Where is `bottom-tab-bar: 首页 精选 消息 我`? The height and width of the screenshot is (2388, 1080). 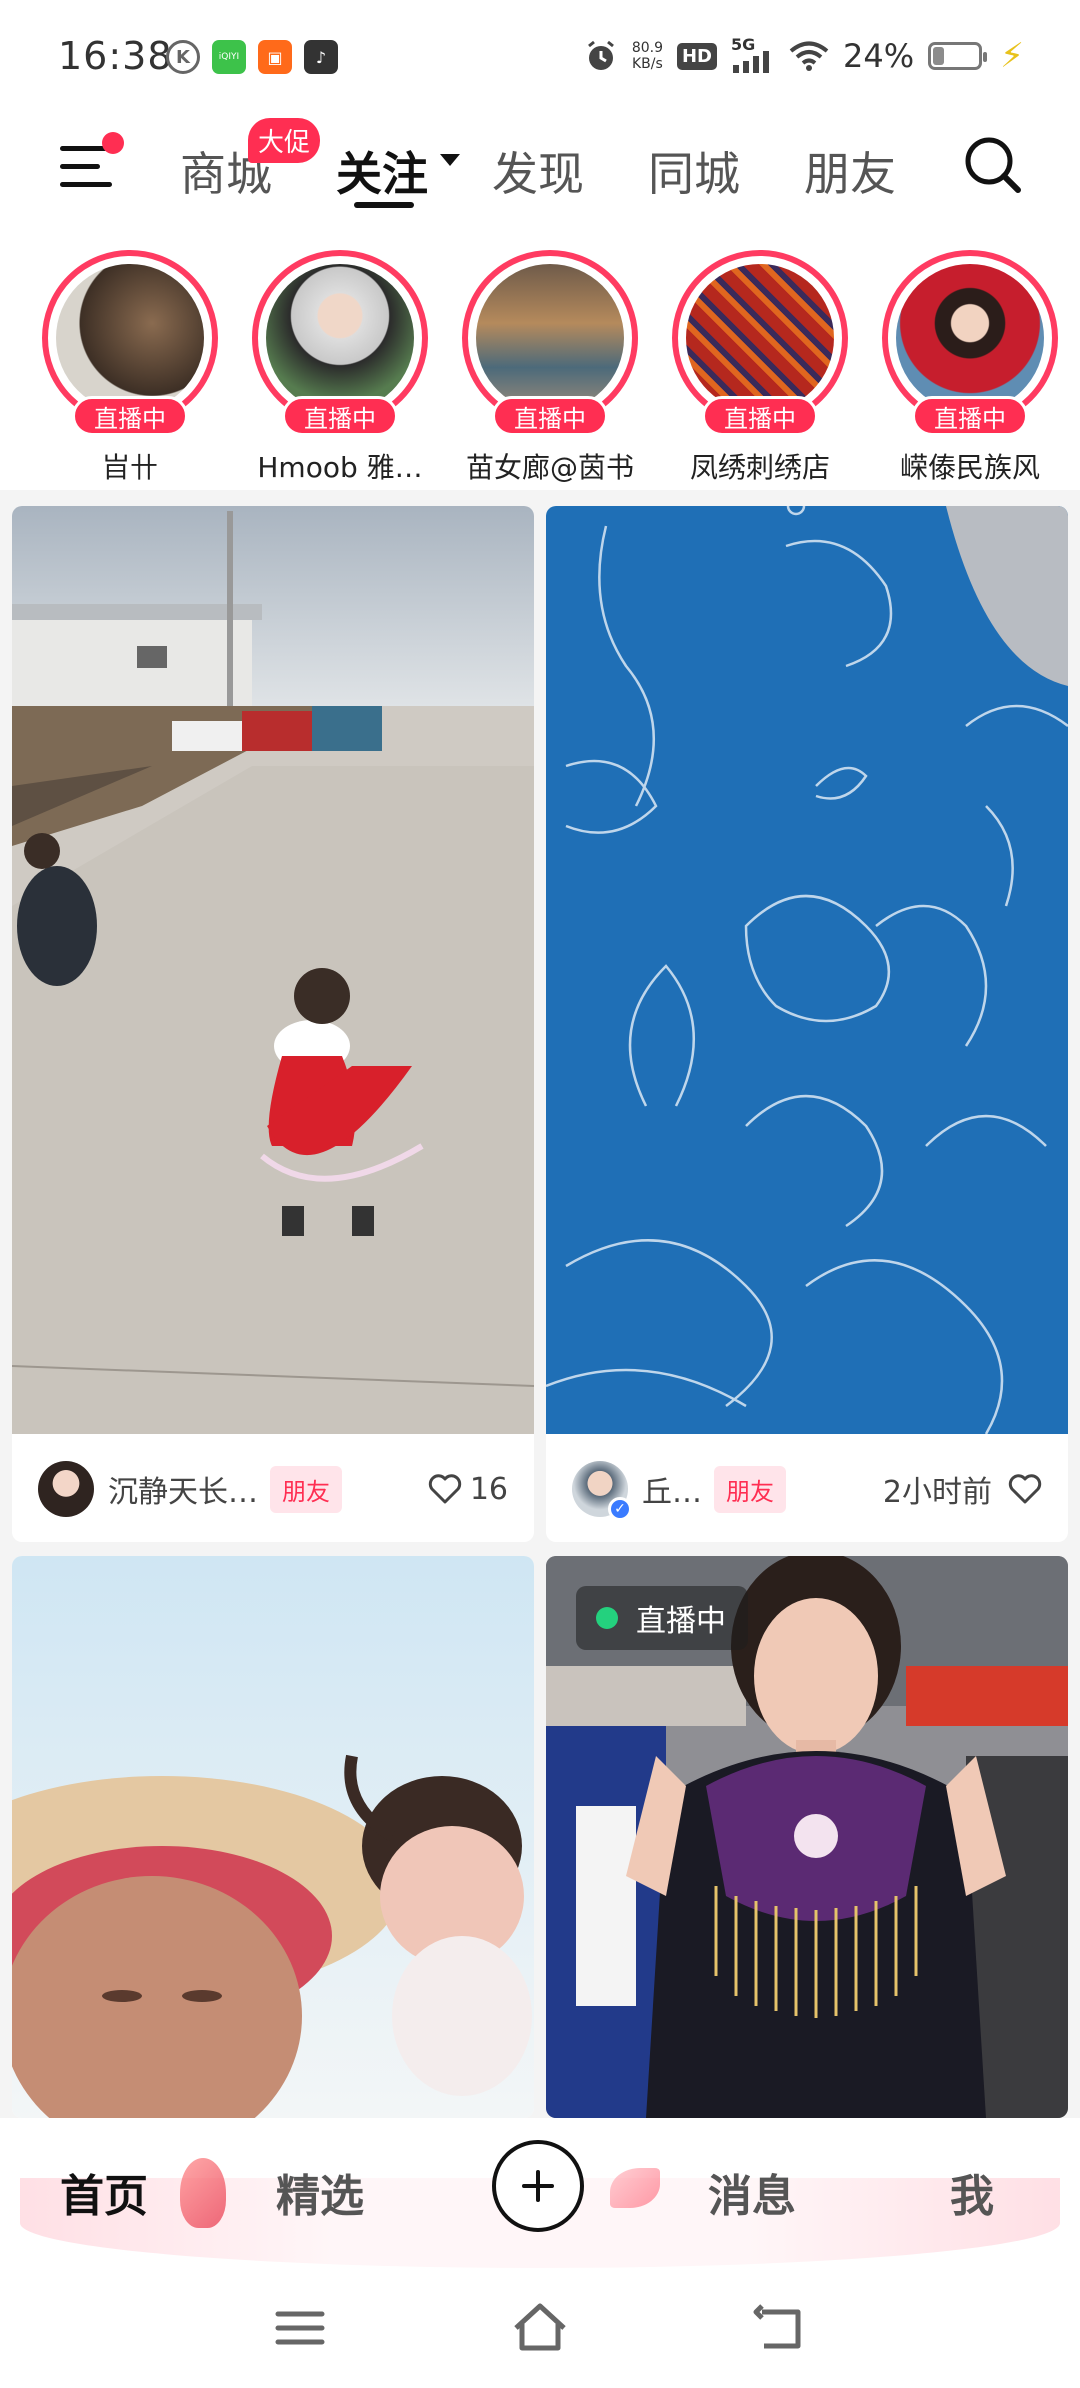
bottom-tab-bar: 首页 精选 消息 我 is located at coordinates (540, 2193).